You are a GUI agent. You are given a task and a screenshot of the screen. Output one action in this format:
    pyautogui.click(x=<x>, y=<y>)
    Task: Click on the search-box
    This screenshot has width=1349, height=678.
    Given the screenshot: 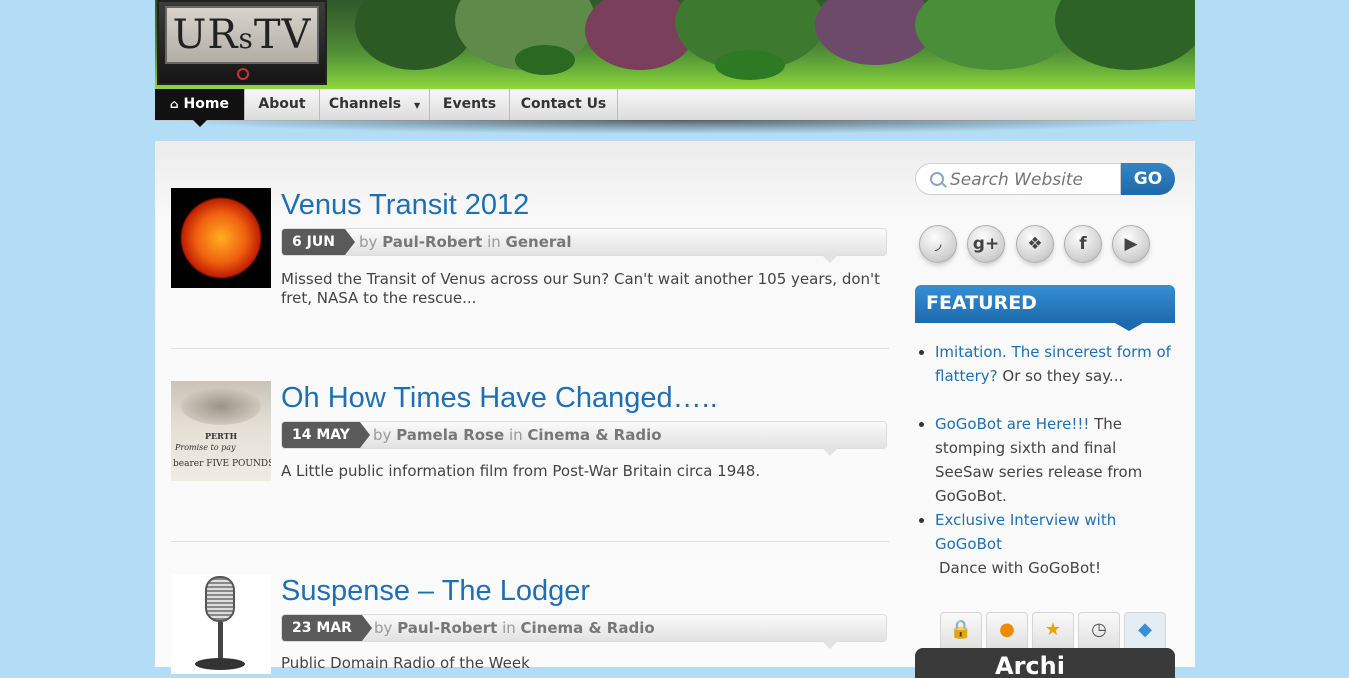 What is the action you would take?
    pyautogui.click(x=1018, y=179)
    